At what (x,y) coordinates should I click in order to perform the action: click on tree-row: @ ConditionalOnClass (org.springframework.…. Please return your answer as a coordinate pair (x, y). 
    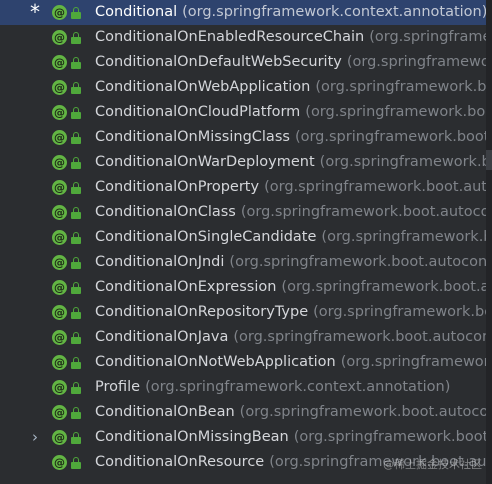
    Looking at the image, I should click on (243, 212).